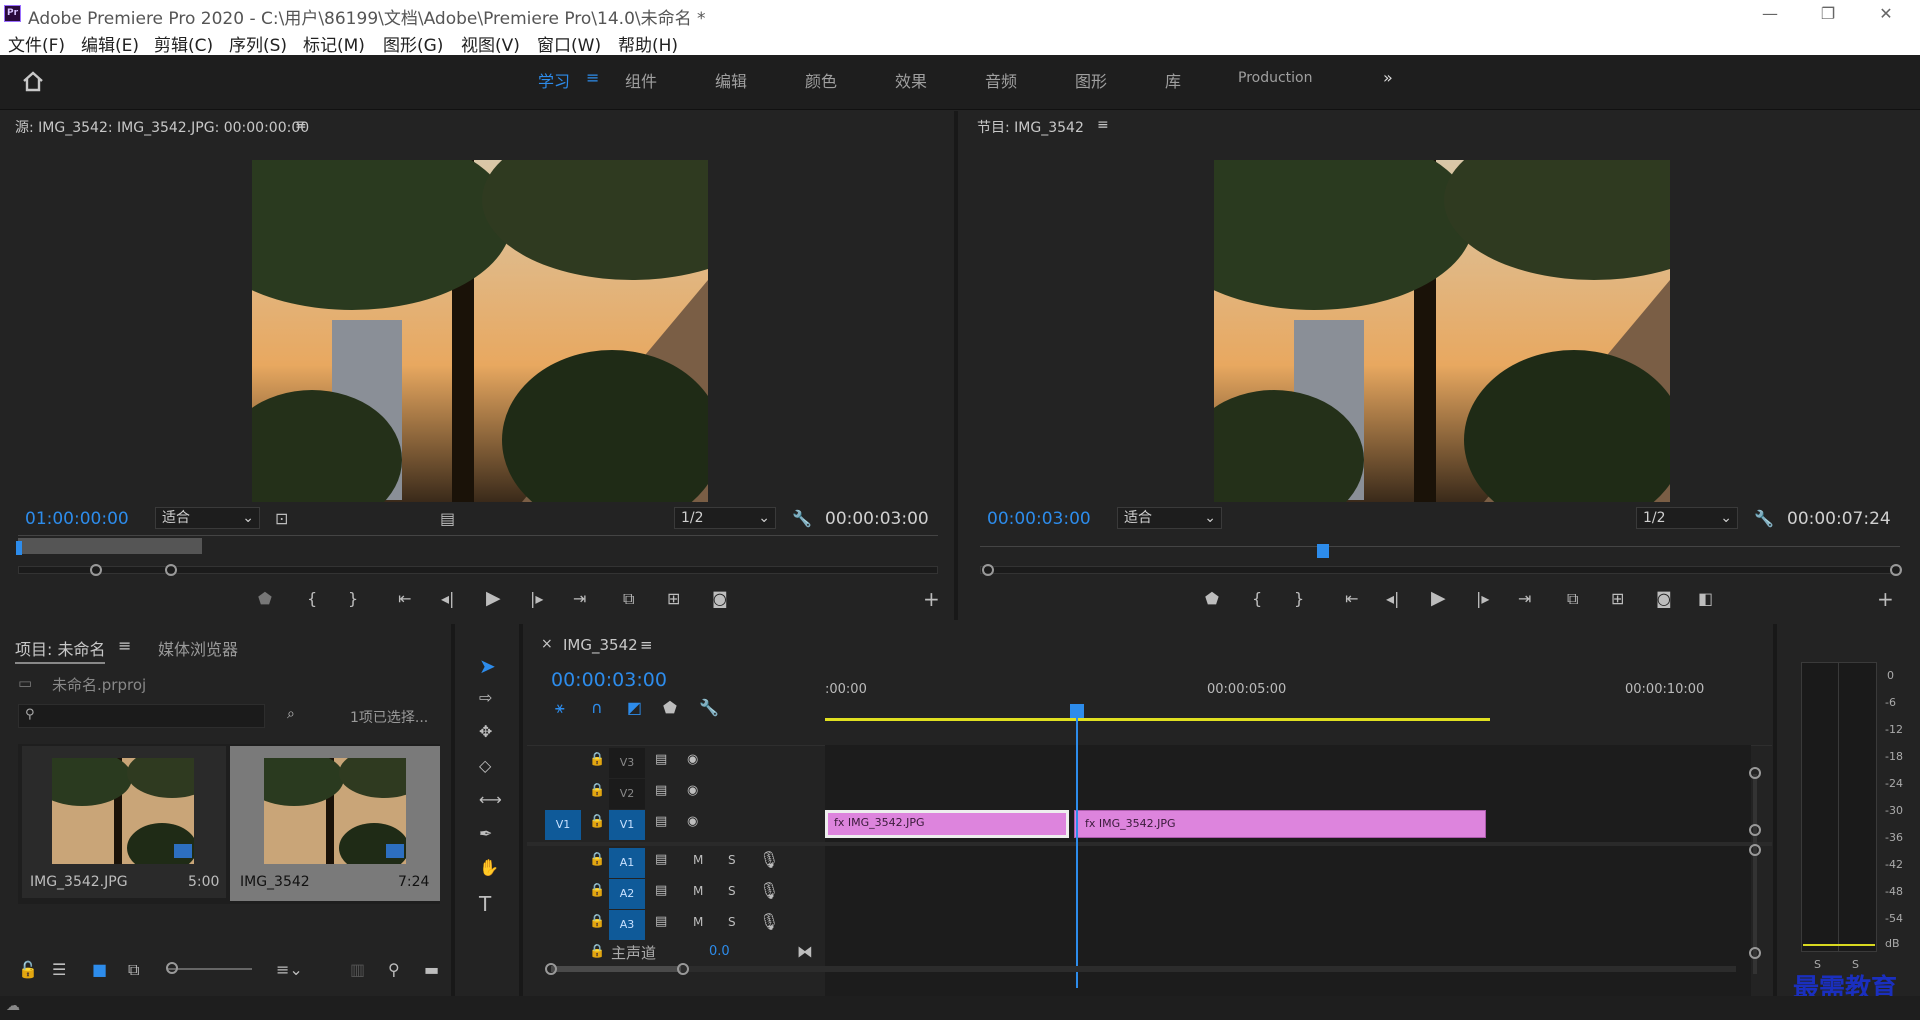  Describe the element at coordinates (485, 904) in the screenshot. I see `type-tool-icon: T` at that location.